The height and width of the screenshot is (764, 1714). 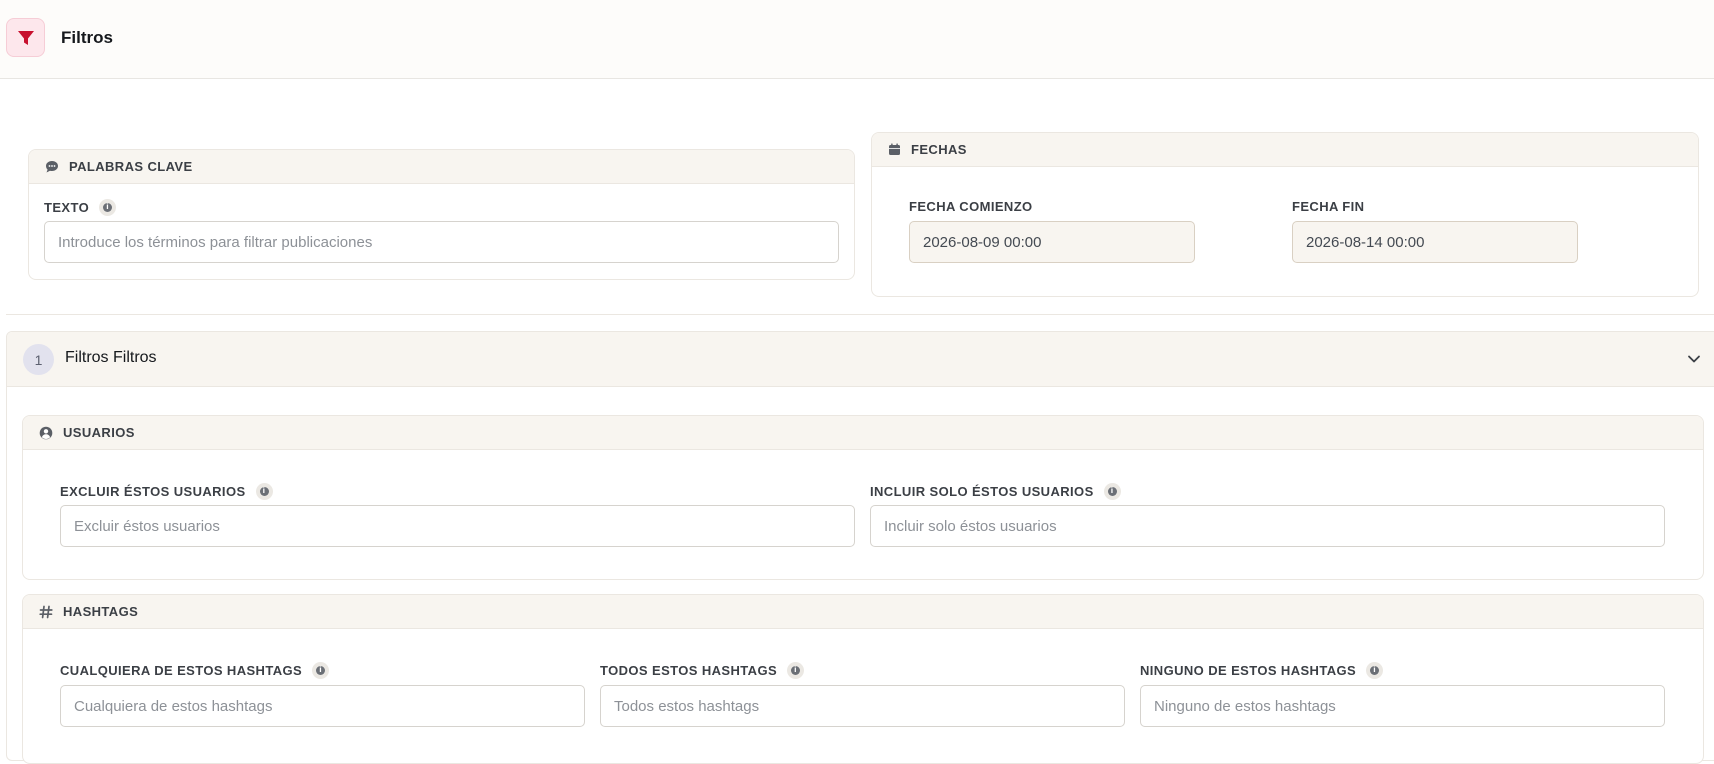 I want to click on user-circle-icon, so click(x=46, y=432).